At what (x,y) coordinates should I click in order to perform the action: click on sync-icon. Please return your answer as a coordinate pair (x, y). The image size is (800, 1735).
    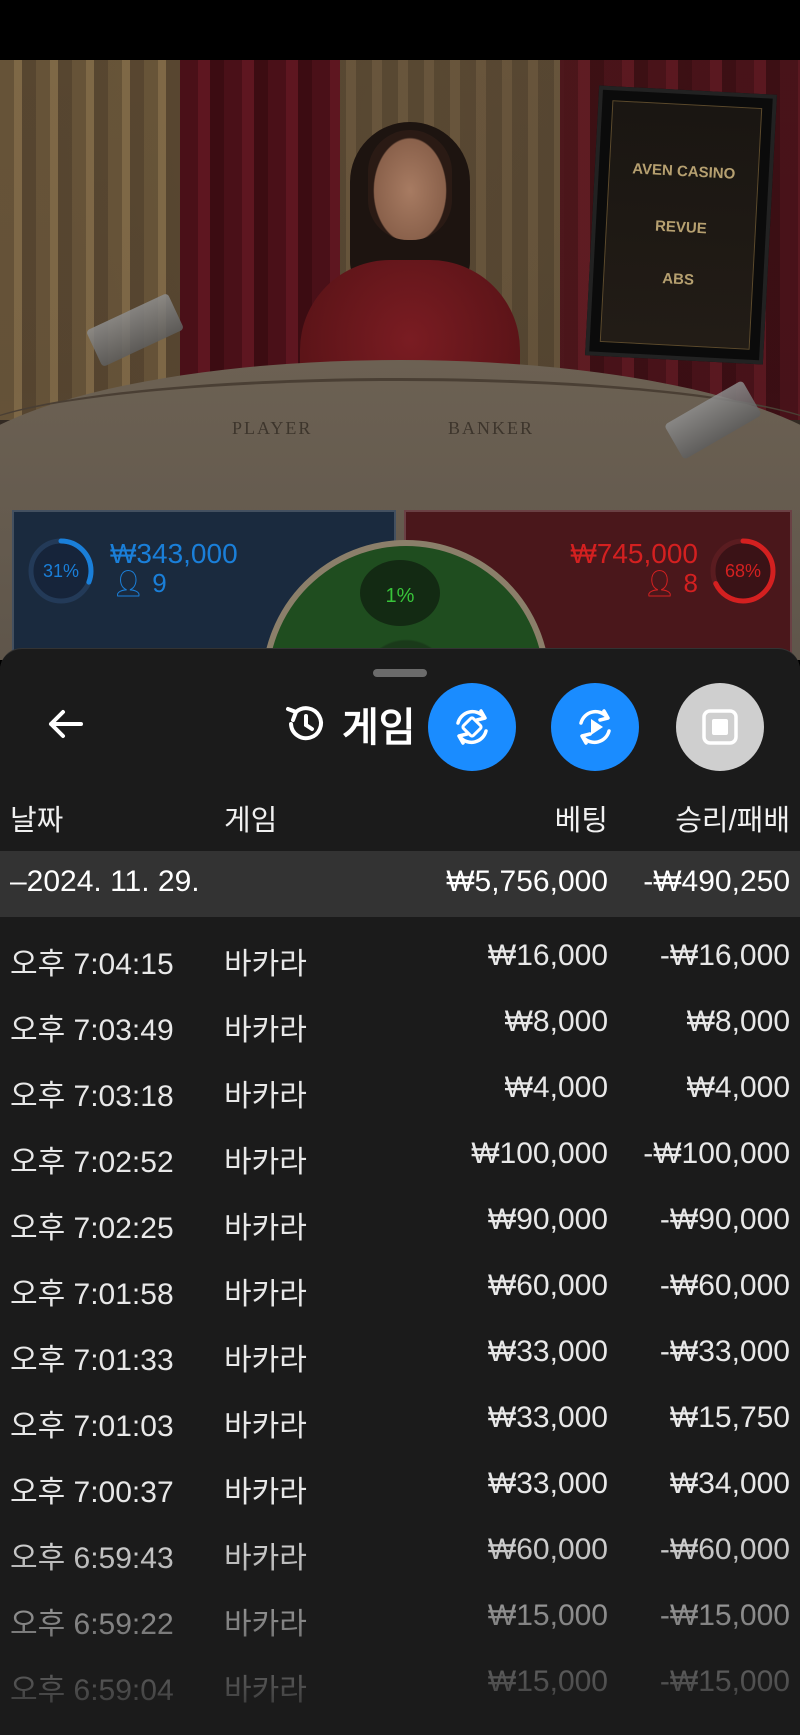
    Looking at the image, I should click on (472, 727).